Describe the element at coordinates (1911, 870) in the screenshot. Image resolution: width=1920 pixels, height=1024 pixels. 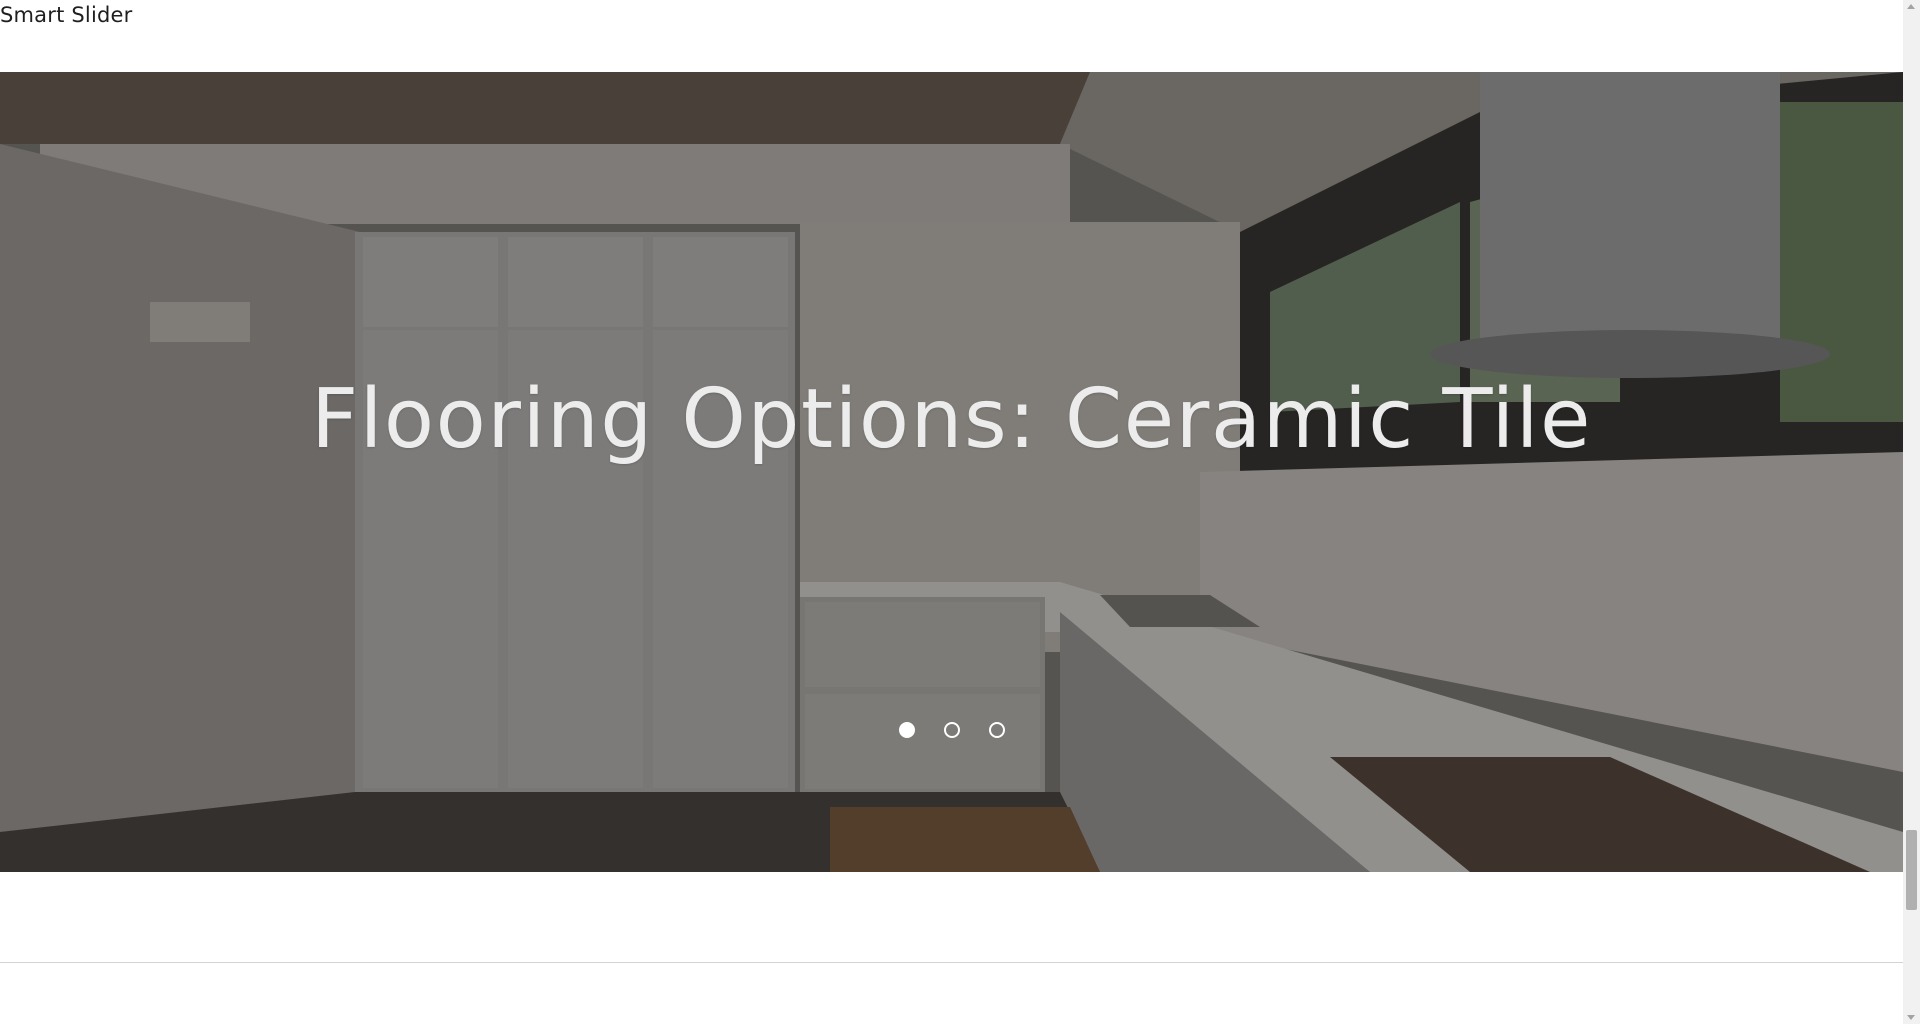
I see `scroll-thumb` at that location.